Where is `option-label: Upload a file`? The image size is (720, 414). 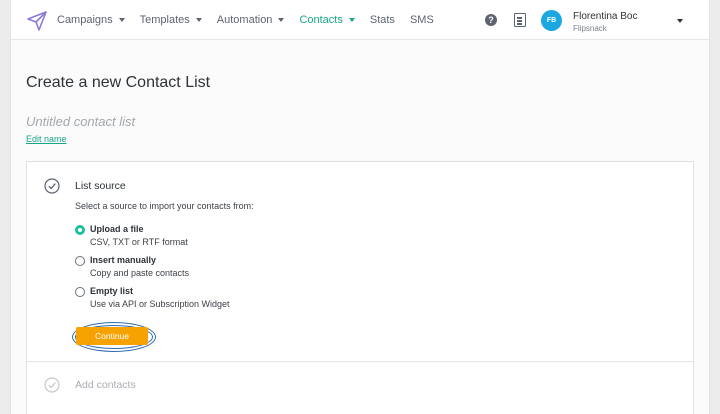 option-label: Upload a file is located at coordinates (117, 229).